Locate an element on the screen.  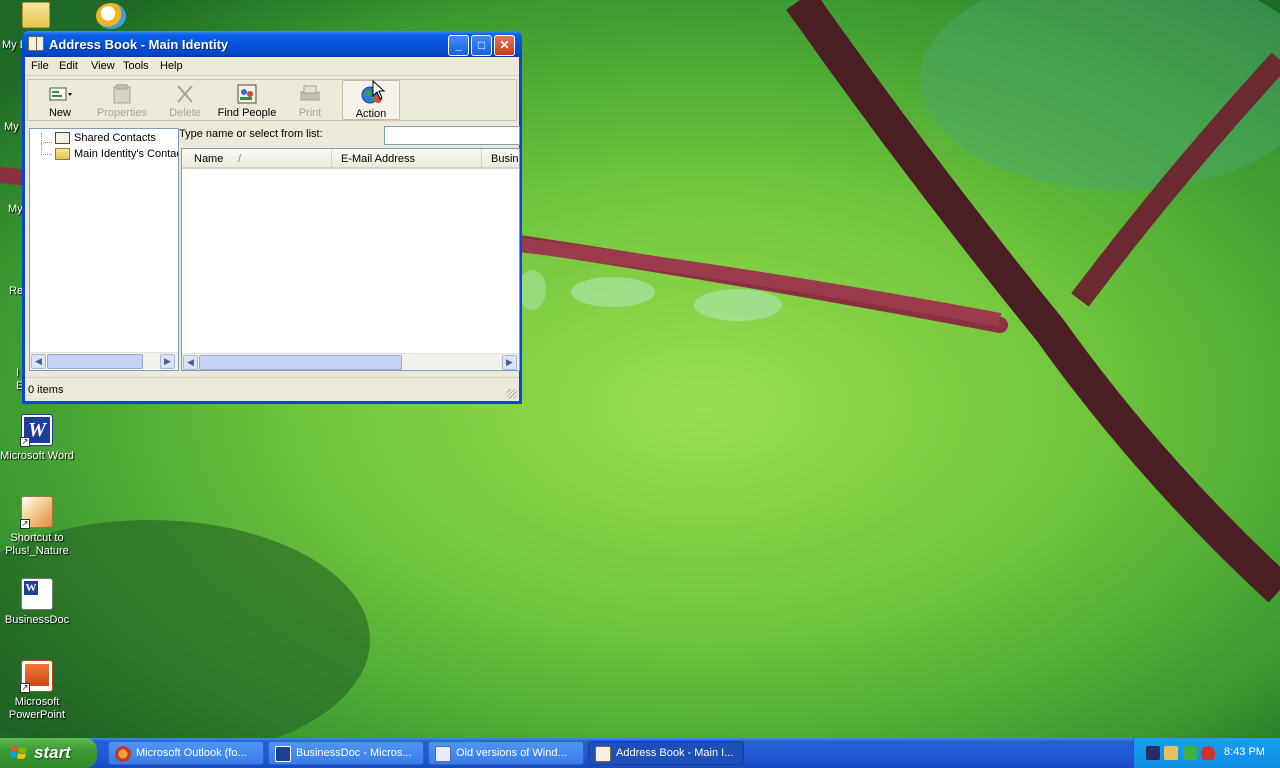
new-button: New is located at coordinates (60, 100).